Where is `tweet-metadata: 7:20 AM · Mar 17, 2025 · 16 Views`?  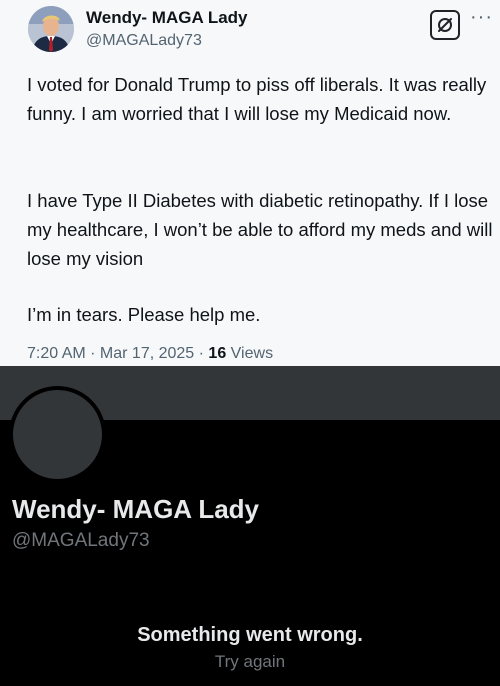 tweet-metadata: 7:20 AM · Mar 17, 2025 · 16 Views is located at coordinates (150, 354).